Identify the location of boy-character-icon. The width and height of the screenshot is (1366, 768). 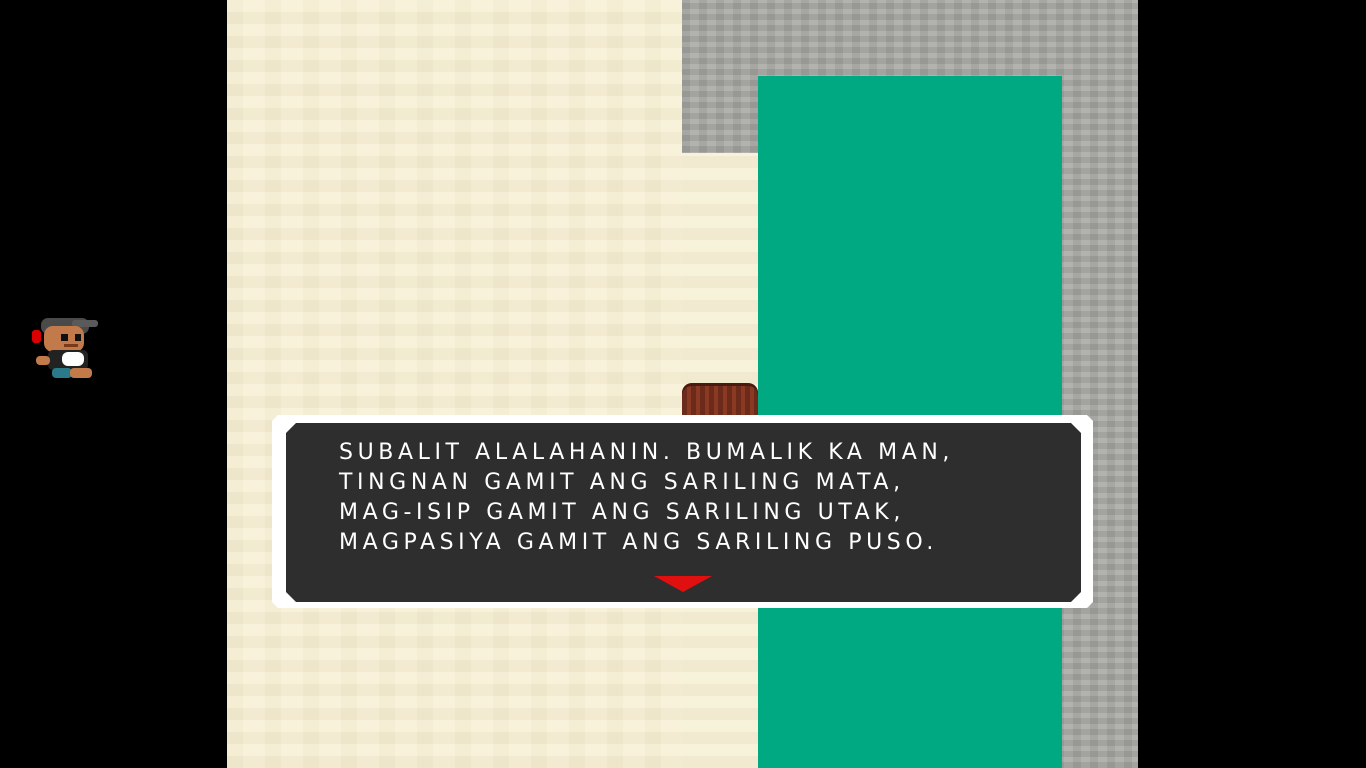
(65, 348).